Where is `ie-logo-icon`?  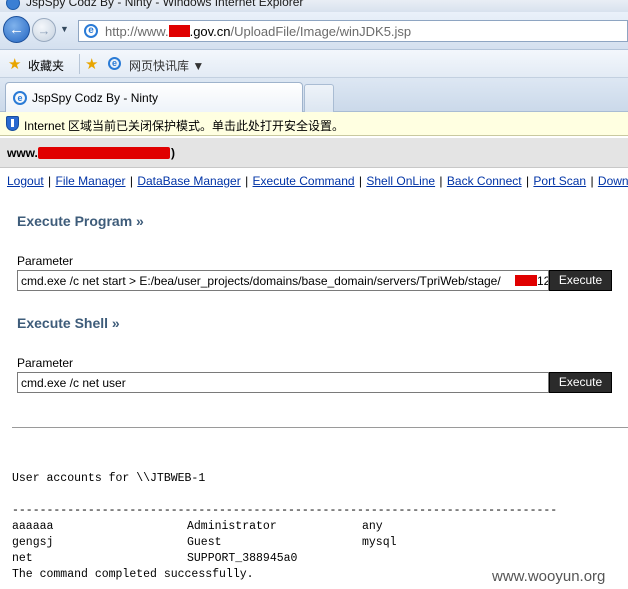
ie-logo-icon is located at coordinates (13, 5).